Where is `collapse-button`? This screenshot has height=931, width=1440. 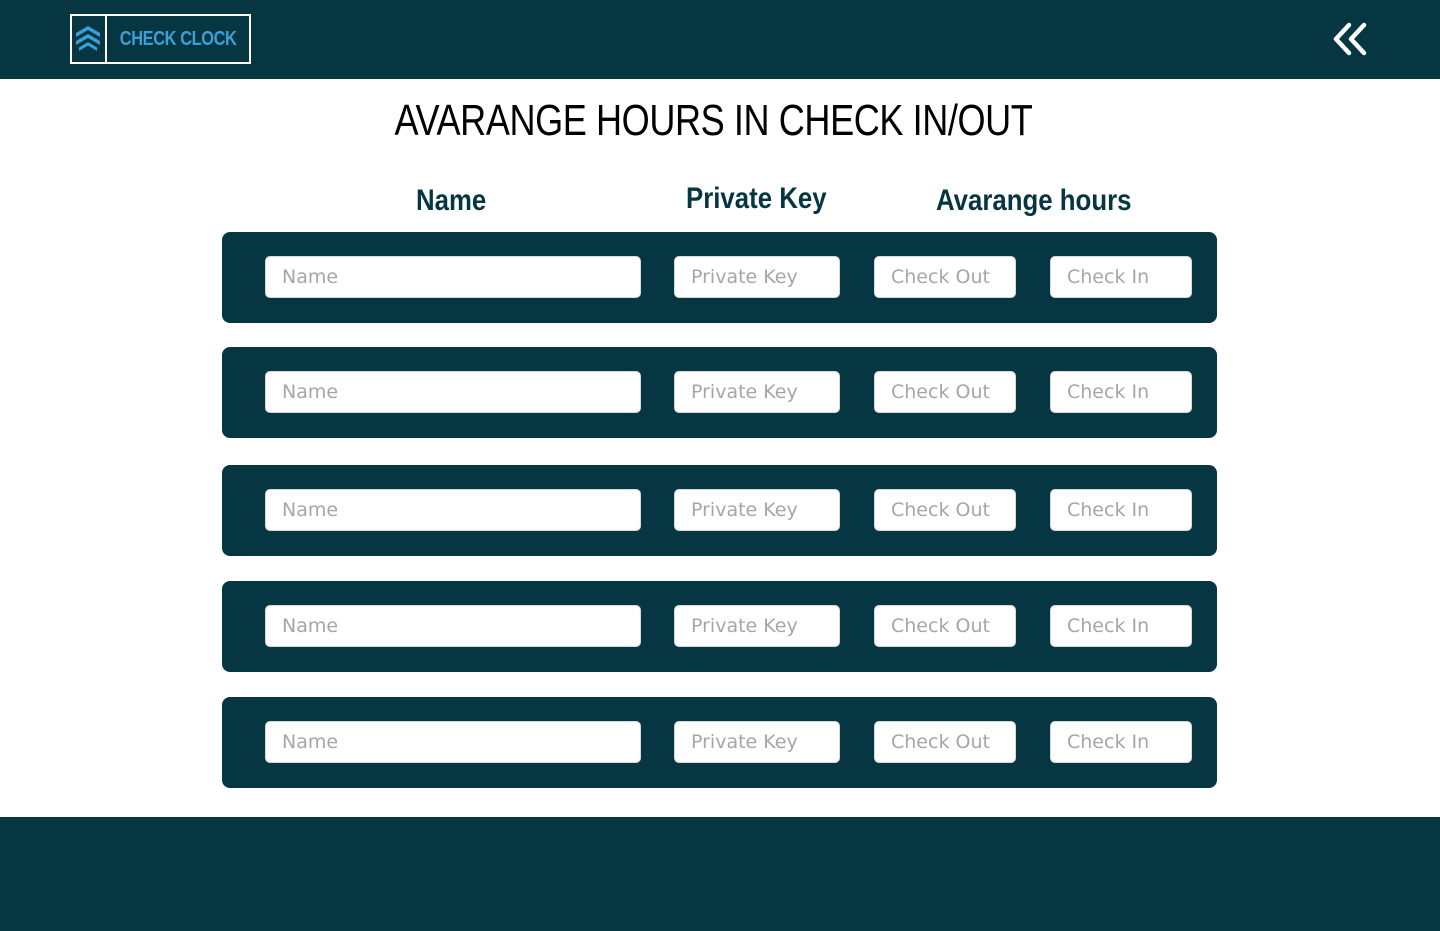
collapse-button is located at coordinates (1350, 39).